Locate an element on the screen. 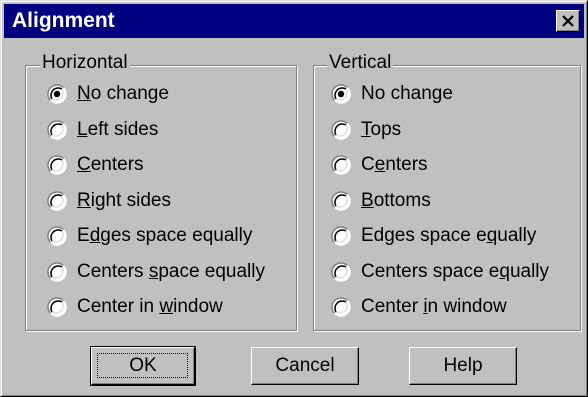 The image size is (588, 397). vertical-option-label: Center in window is located at coordinates (434, 307).